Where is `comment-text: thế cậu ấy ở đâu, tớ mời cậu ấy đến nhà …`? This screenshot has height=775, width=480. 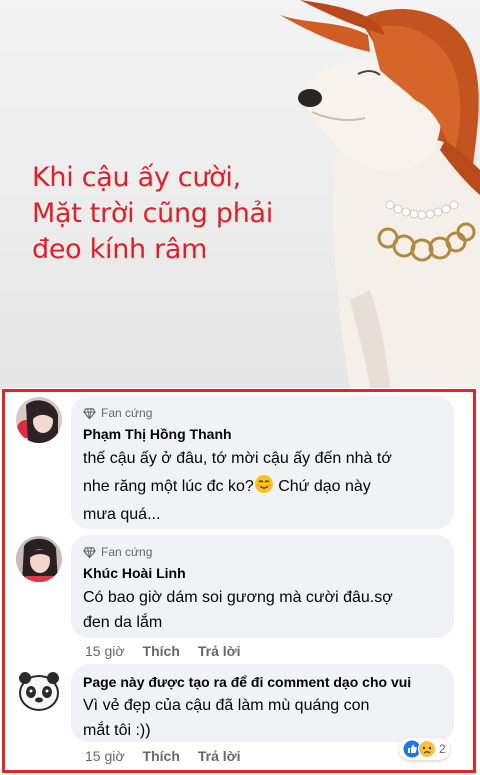 comment-text: thế cậu ấy ở đâu, tớ mời cậu ấy đến nhà … is located at coordinates (262, 487).